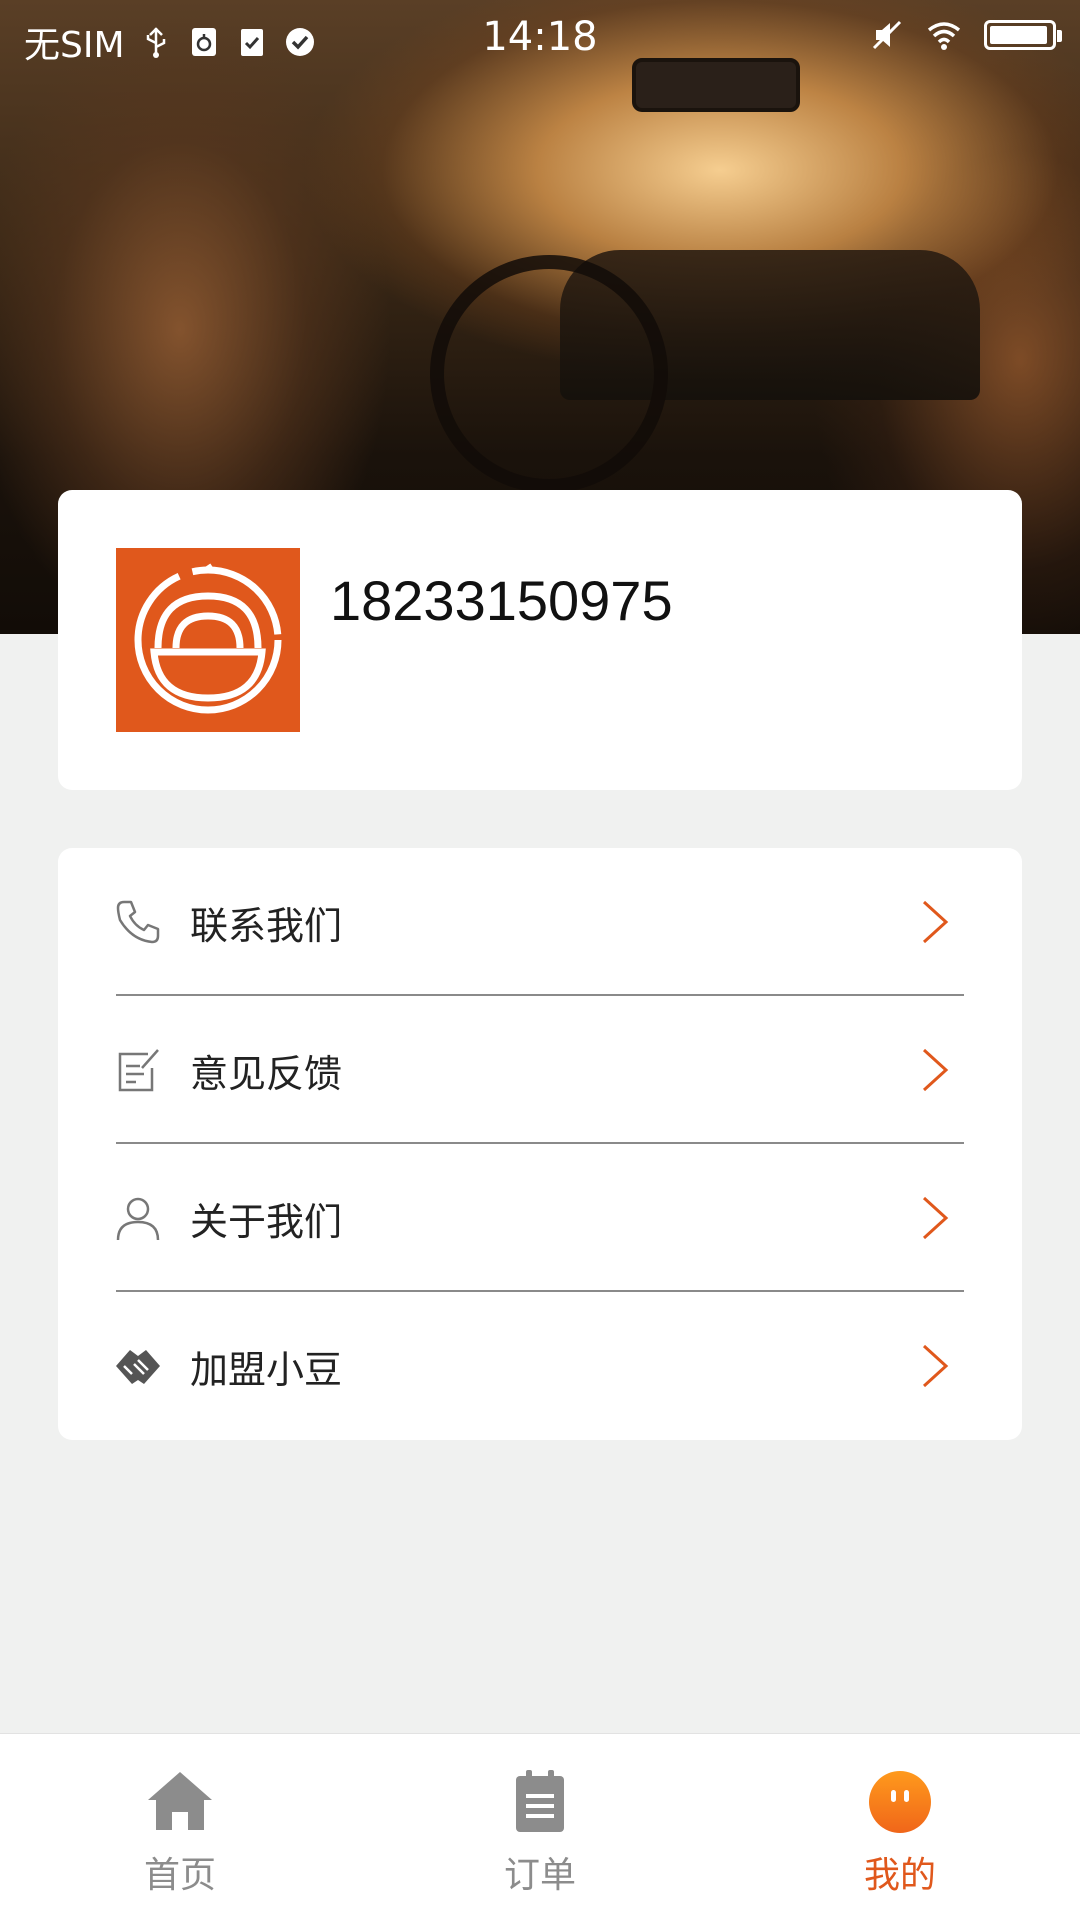  Describe the element at coordinates (899, 1875) in the screenshot. I see `tab-label: 我的` at that location.